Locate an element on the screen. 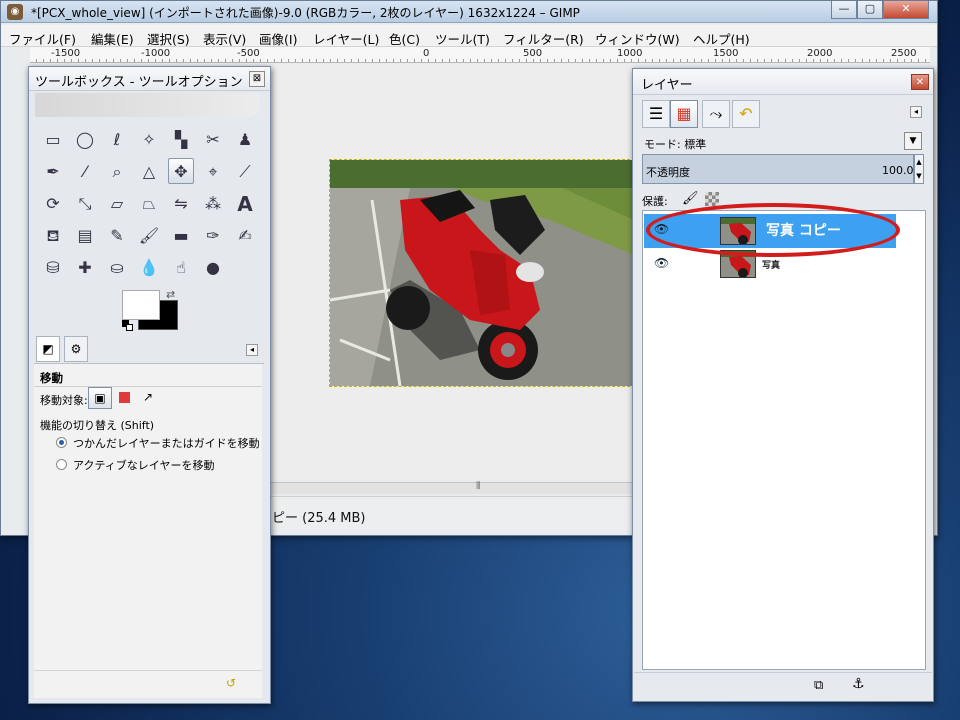 The image size is (960, 720). paths-icon: ✒ is located at coordinates (53, 171).